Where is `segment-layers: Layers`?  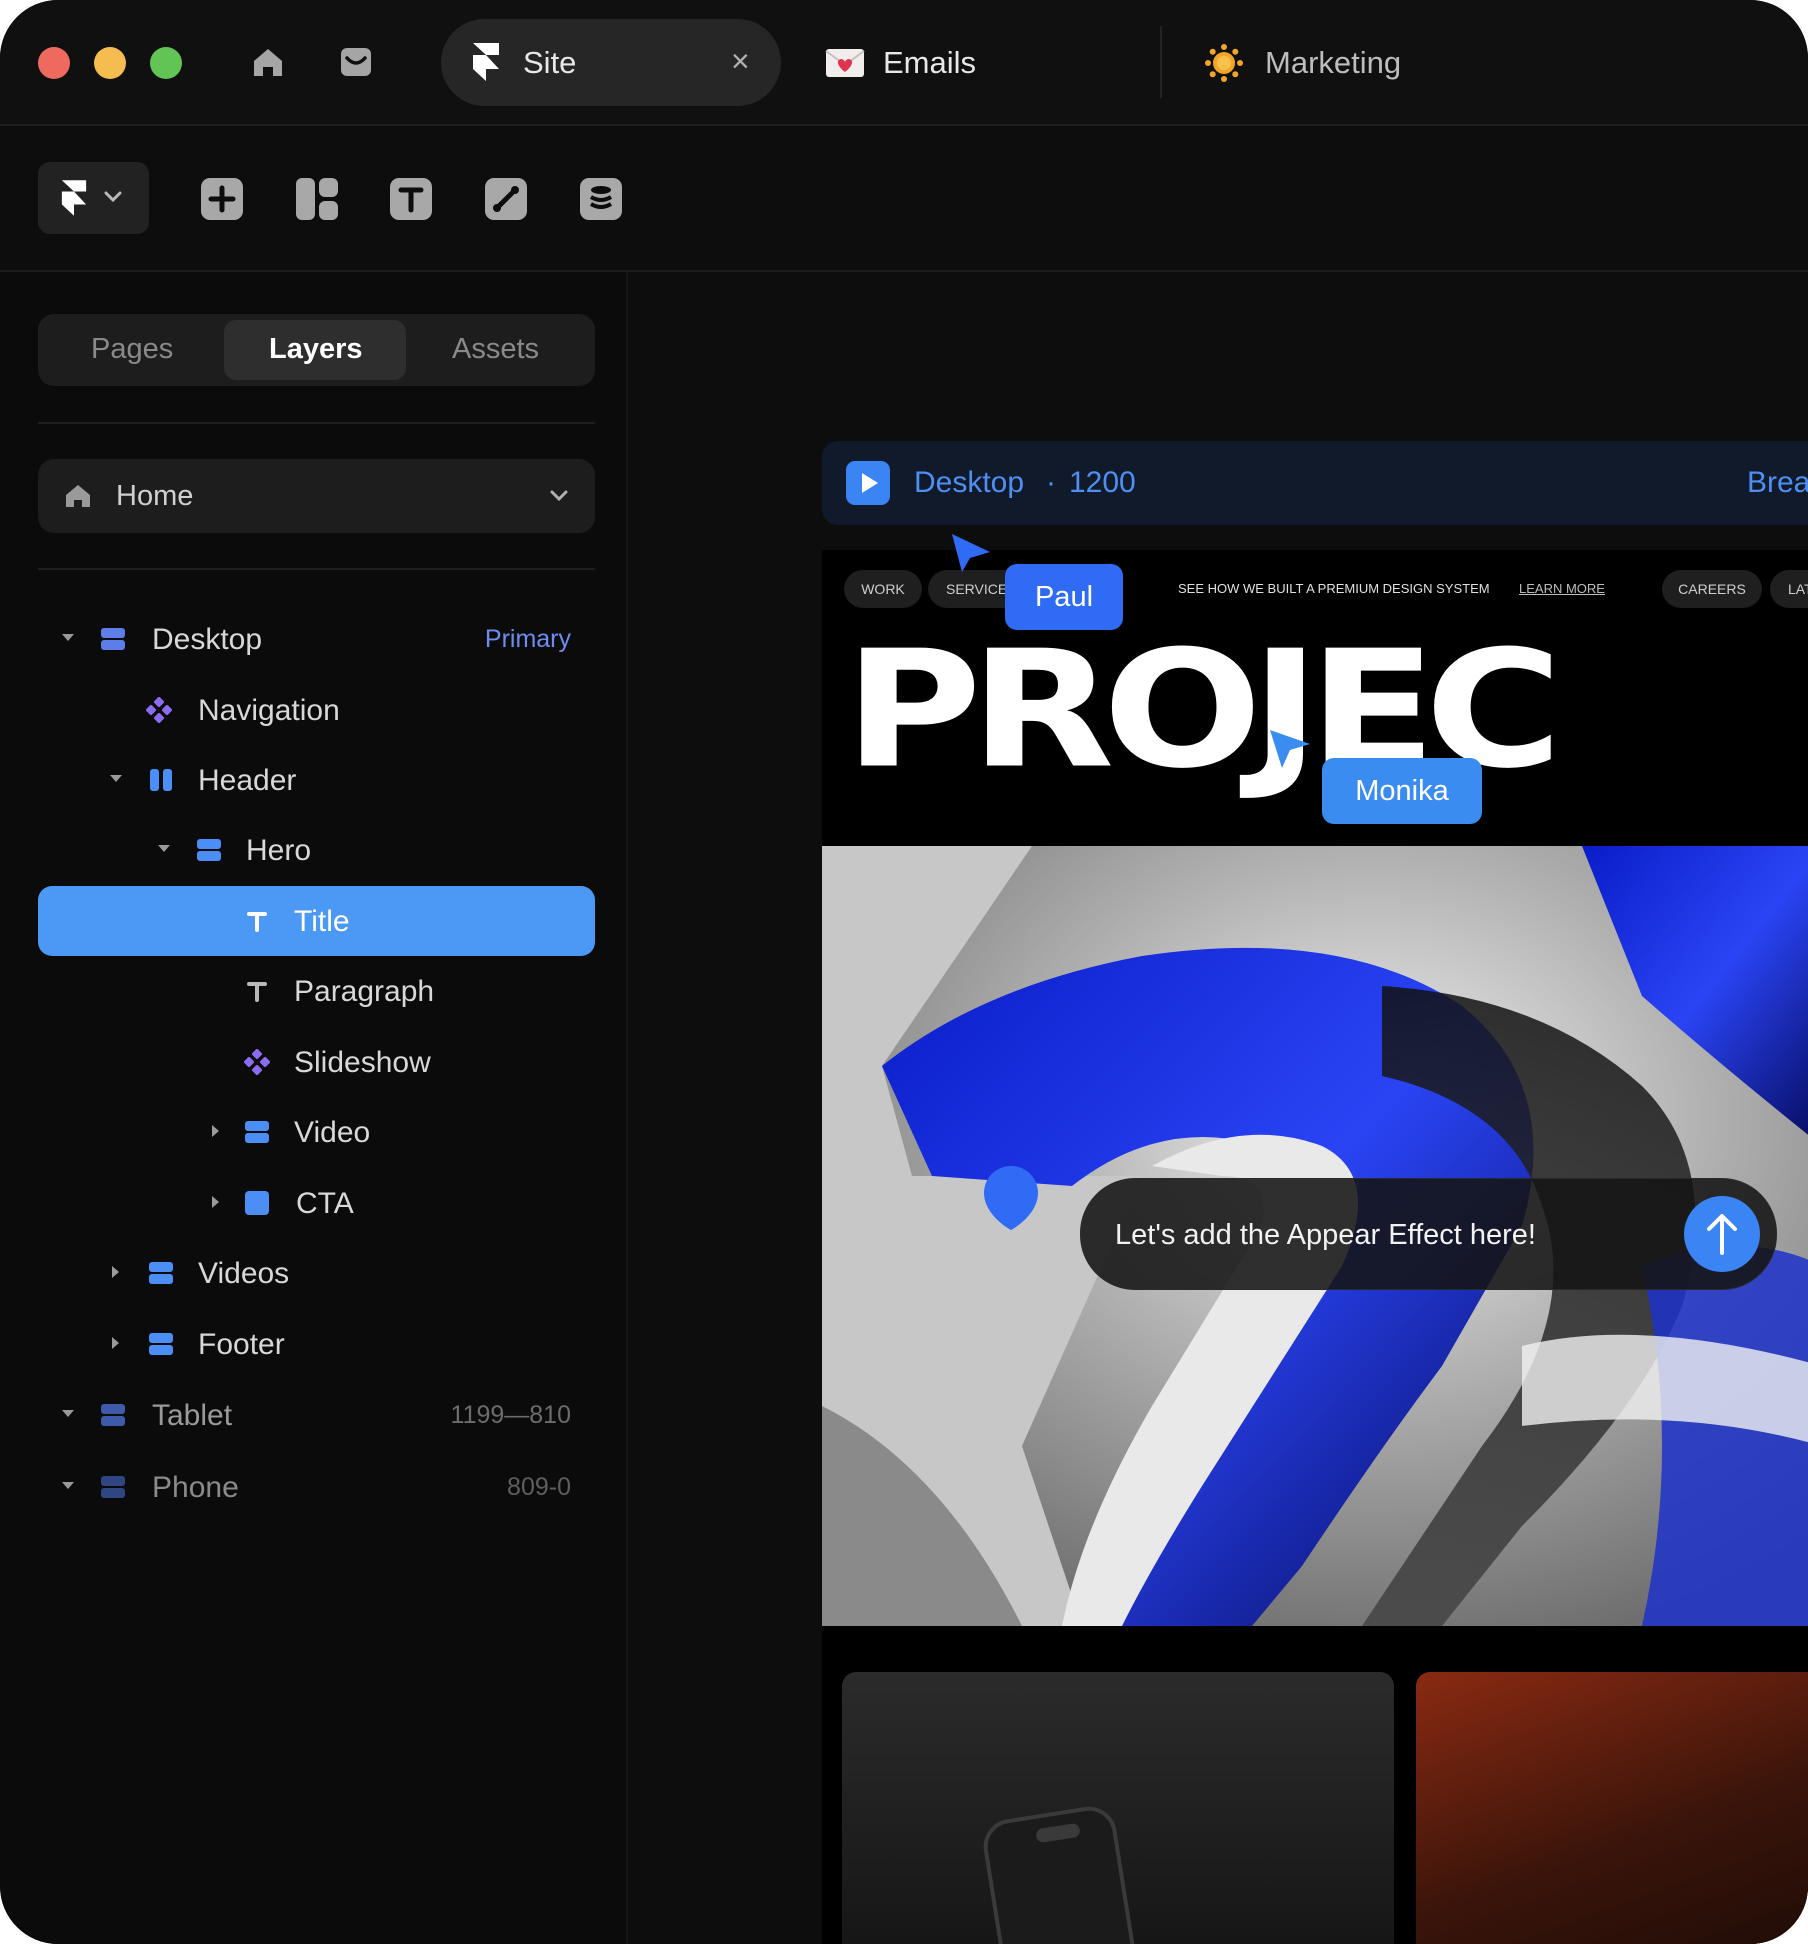
segment-layers: Layers is located at coordinates (316, 349).